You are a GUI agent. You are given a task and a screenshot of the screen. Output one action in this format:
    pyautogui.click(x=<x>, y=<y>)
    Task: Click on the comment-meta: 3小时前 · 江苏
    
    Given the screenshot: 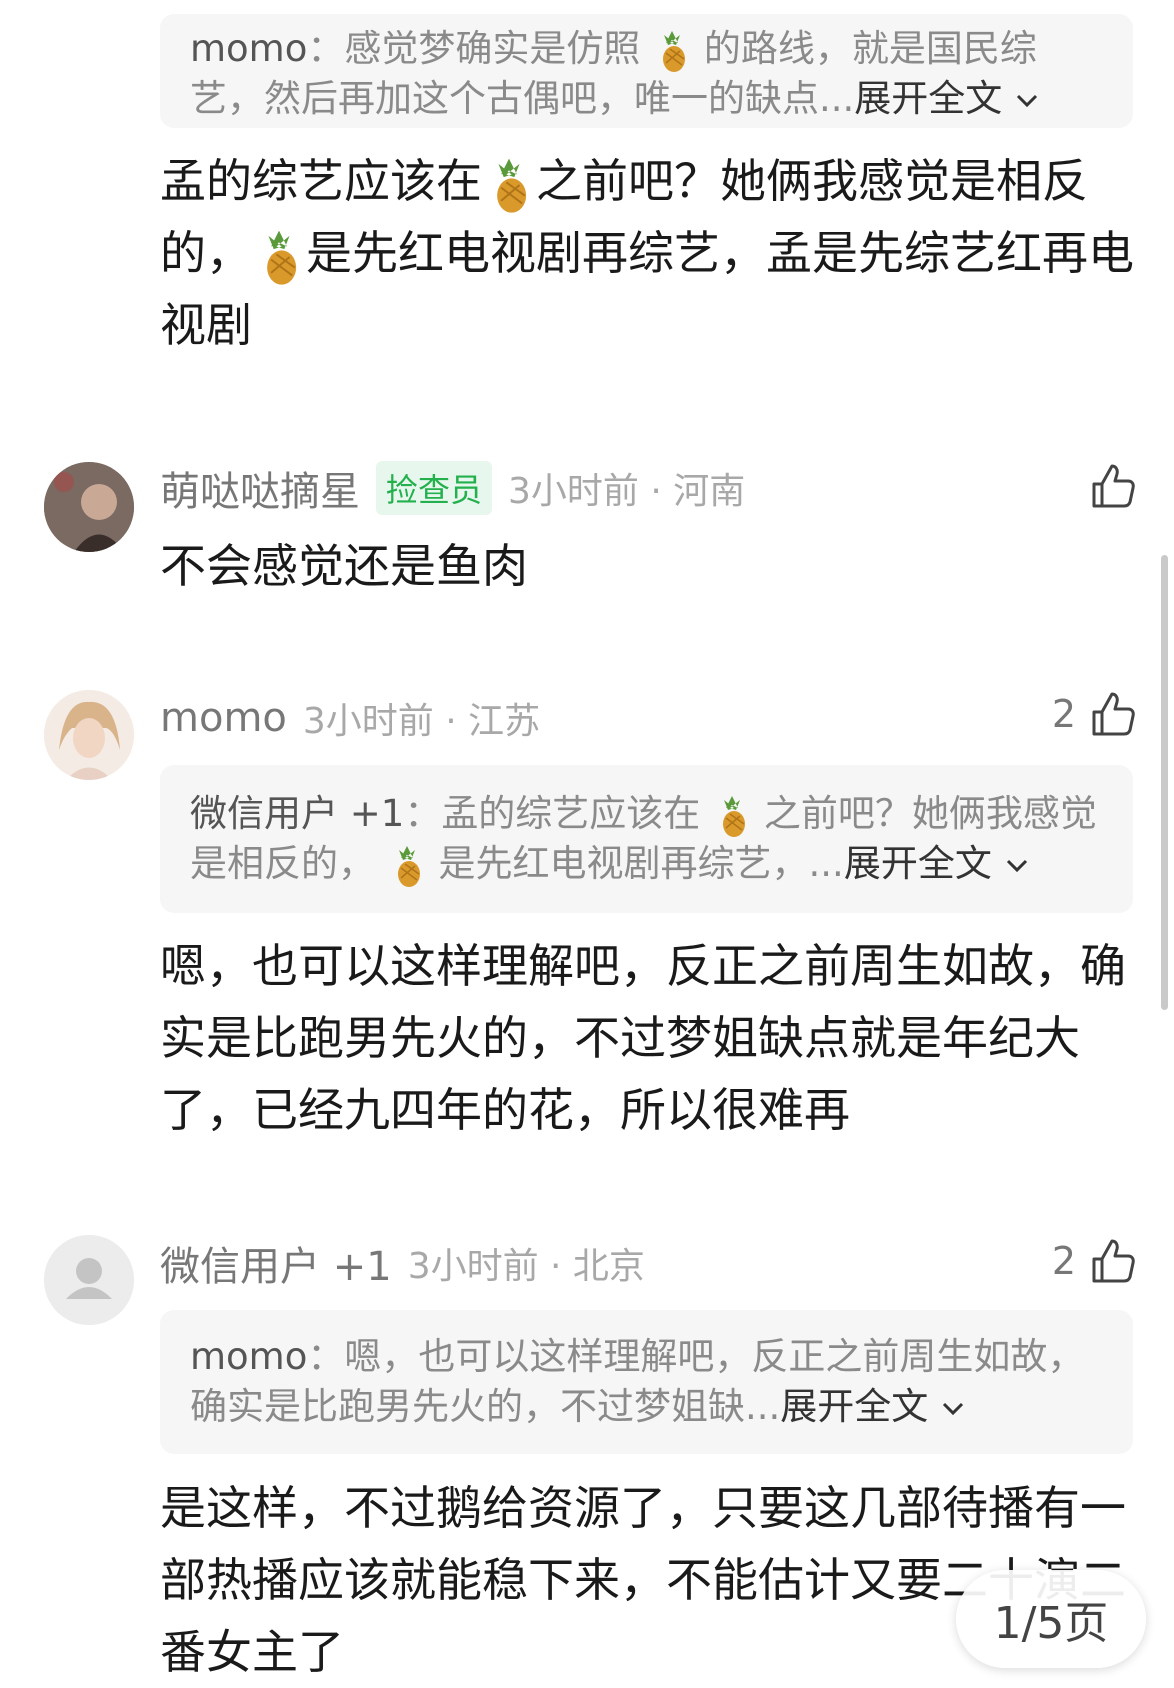 What is the action you would take?
    pyautogui.click(x=421, y=721)
    